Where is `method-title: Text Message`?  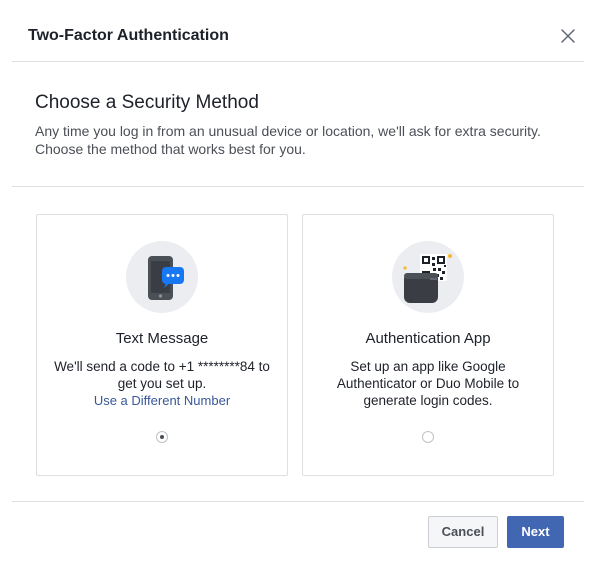
method-title: Text Message is located at coordinates (162, 338).